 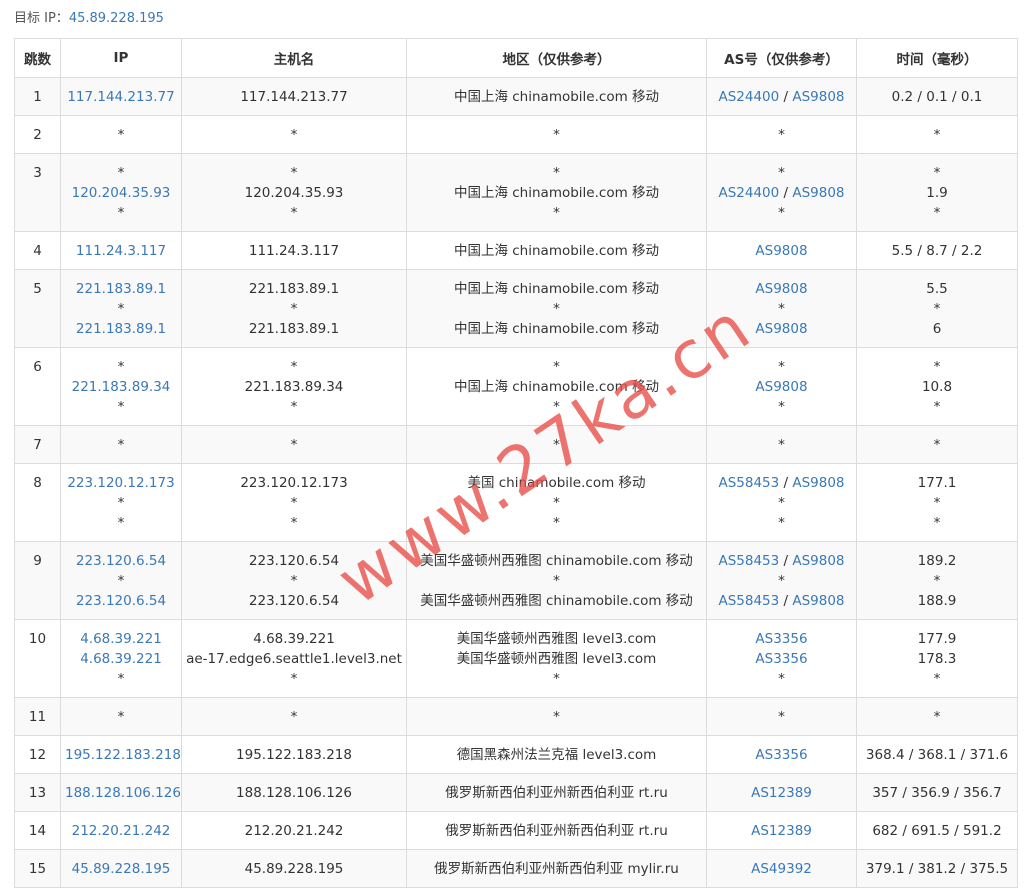 What do you see at coordinates (294, 367) in the screenshot?
I see `hostname-text: *` at bounding box center [294, 367].